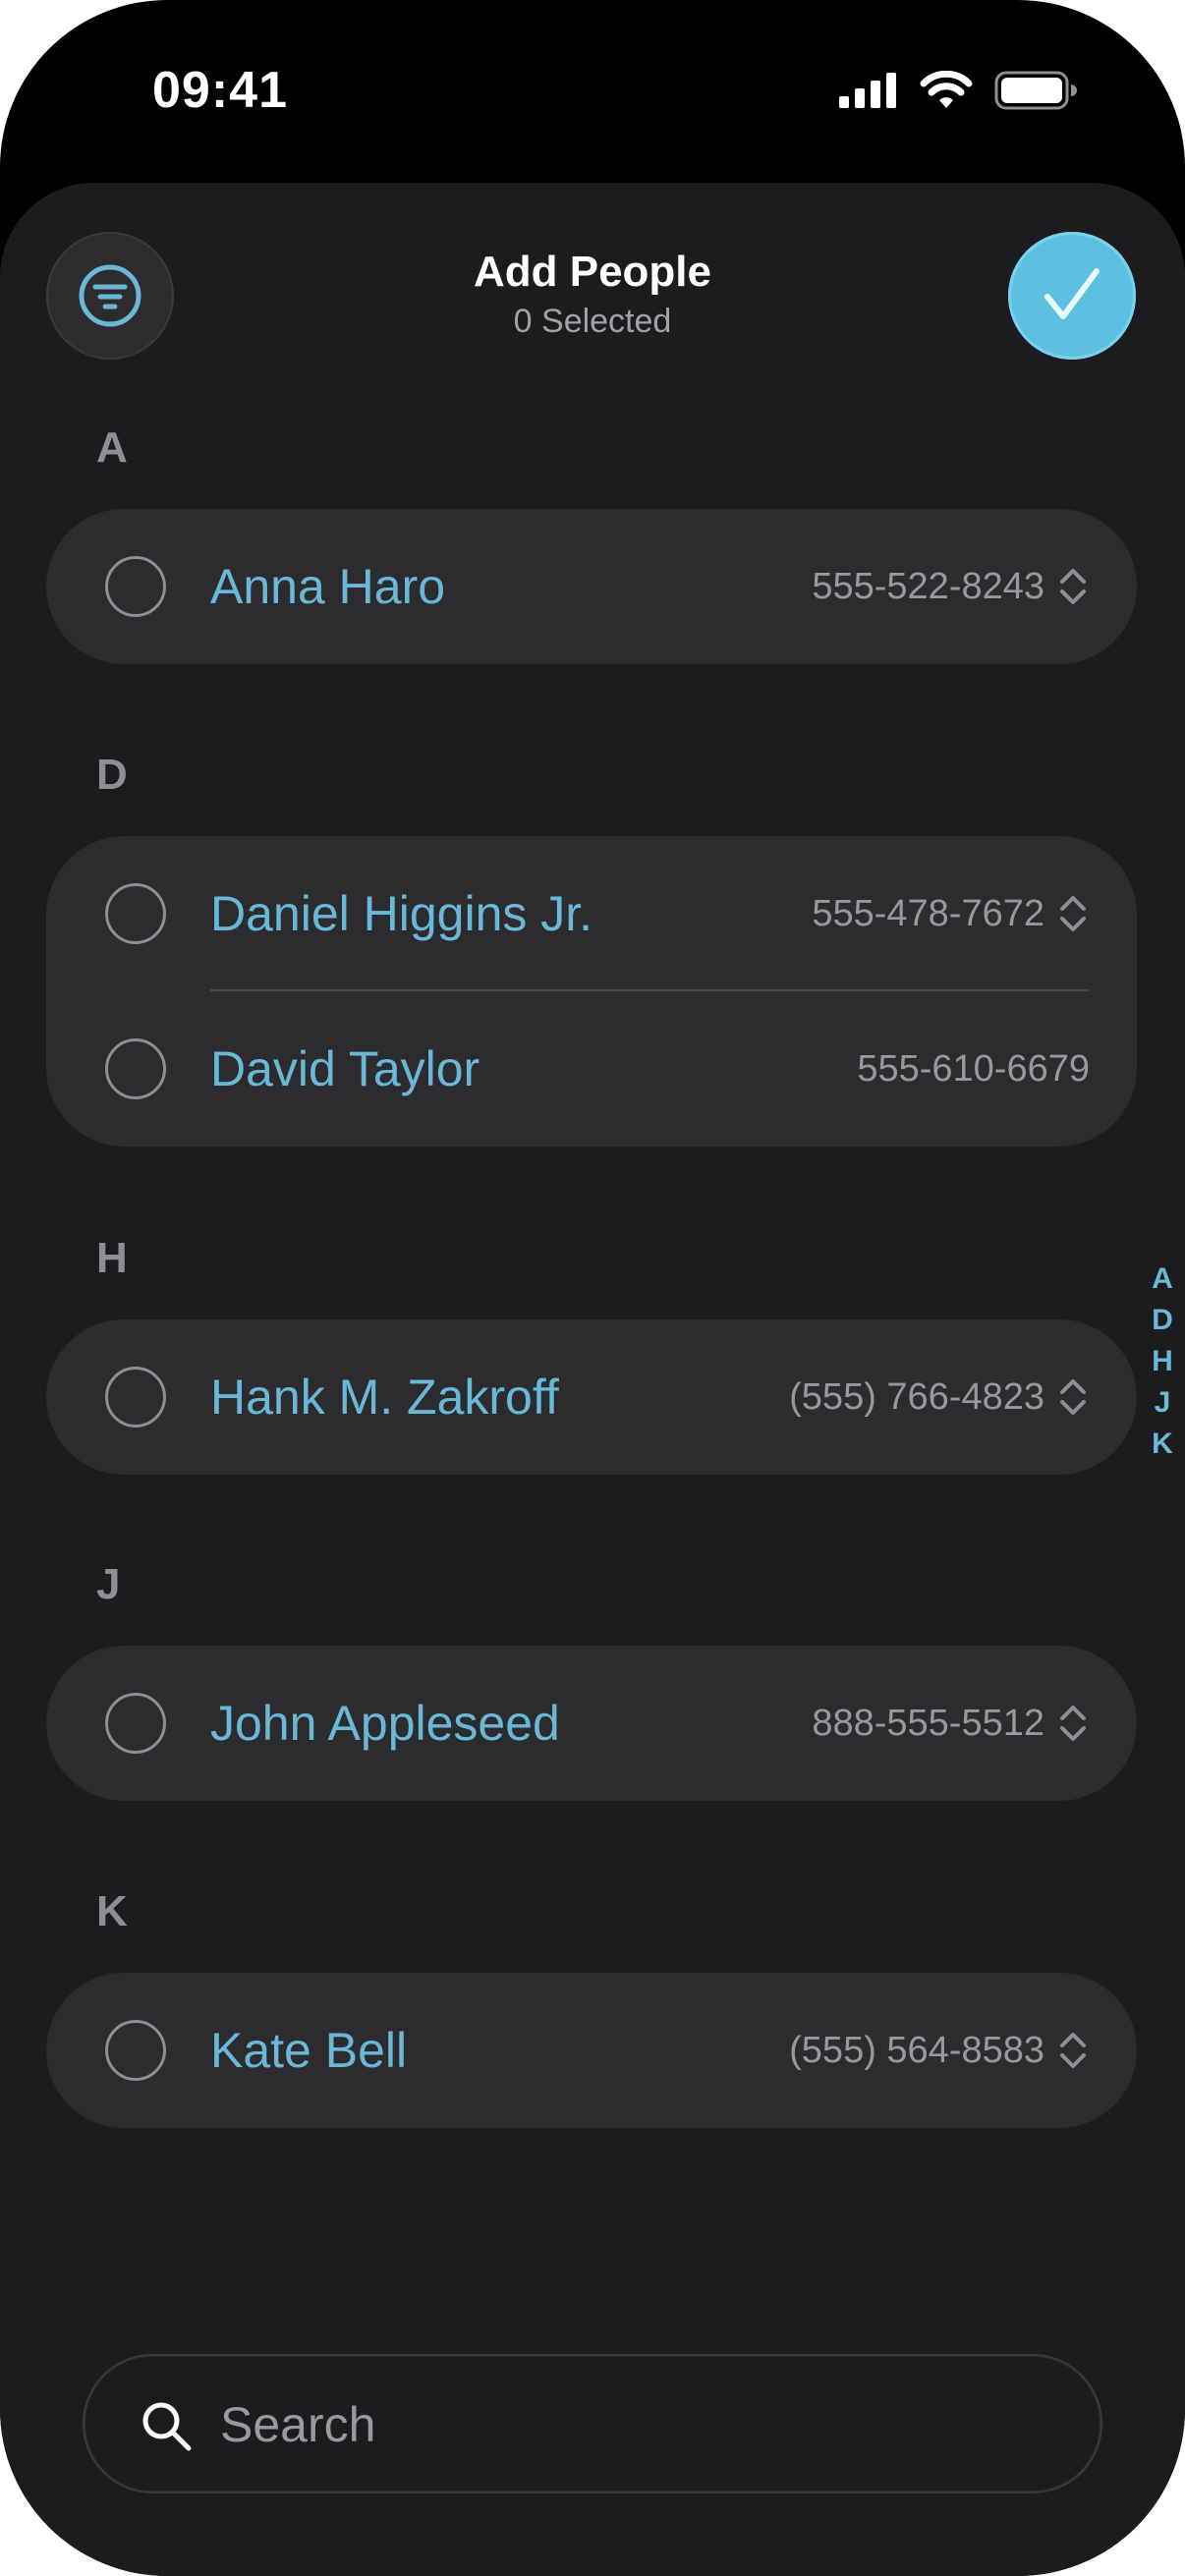 The image size is (1185, 2576). What do you see at coordinates (1163, 1403) in the screenshot?
I see `index-letter-j: J` at bounding box center [1163, 1403].